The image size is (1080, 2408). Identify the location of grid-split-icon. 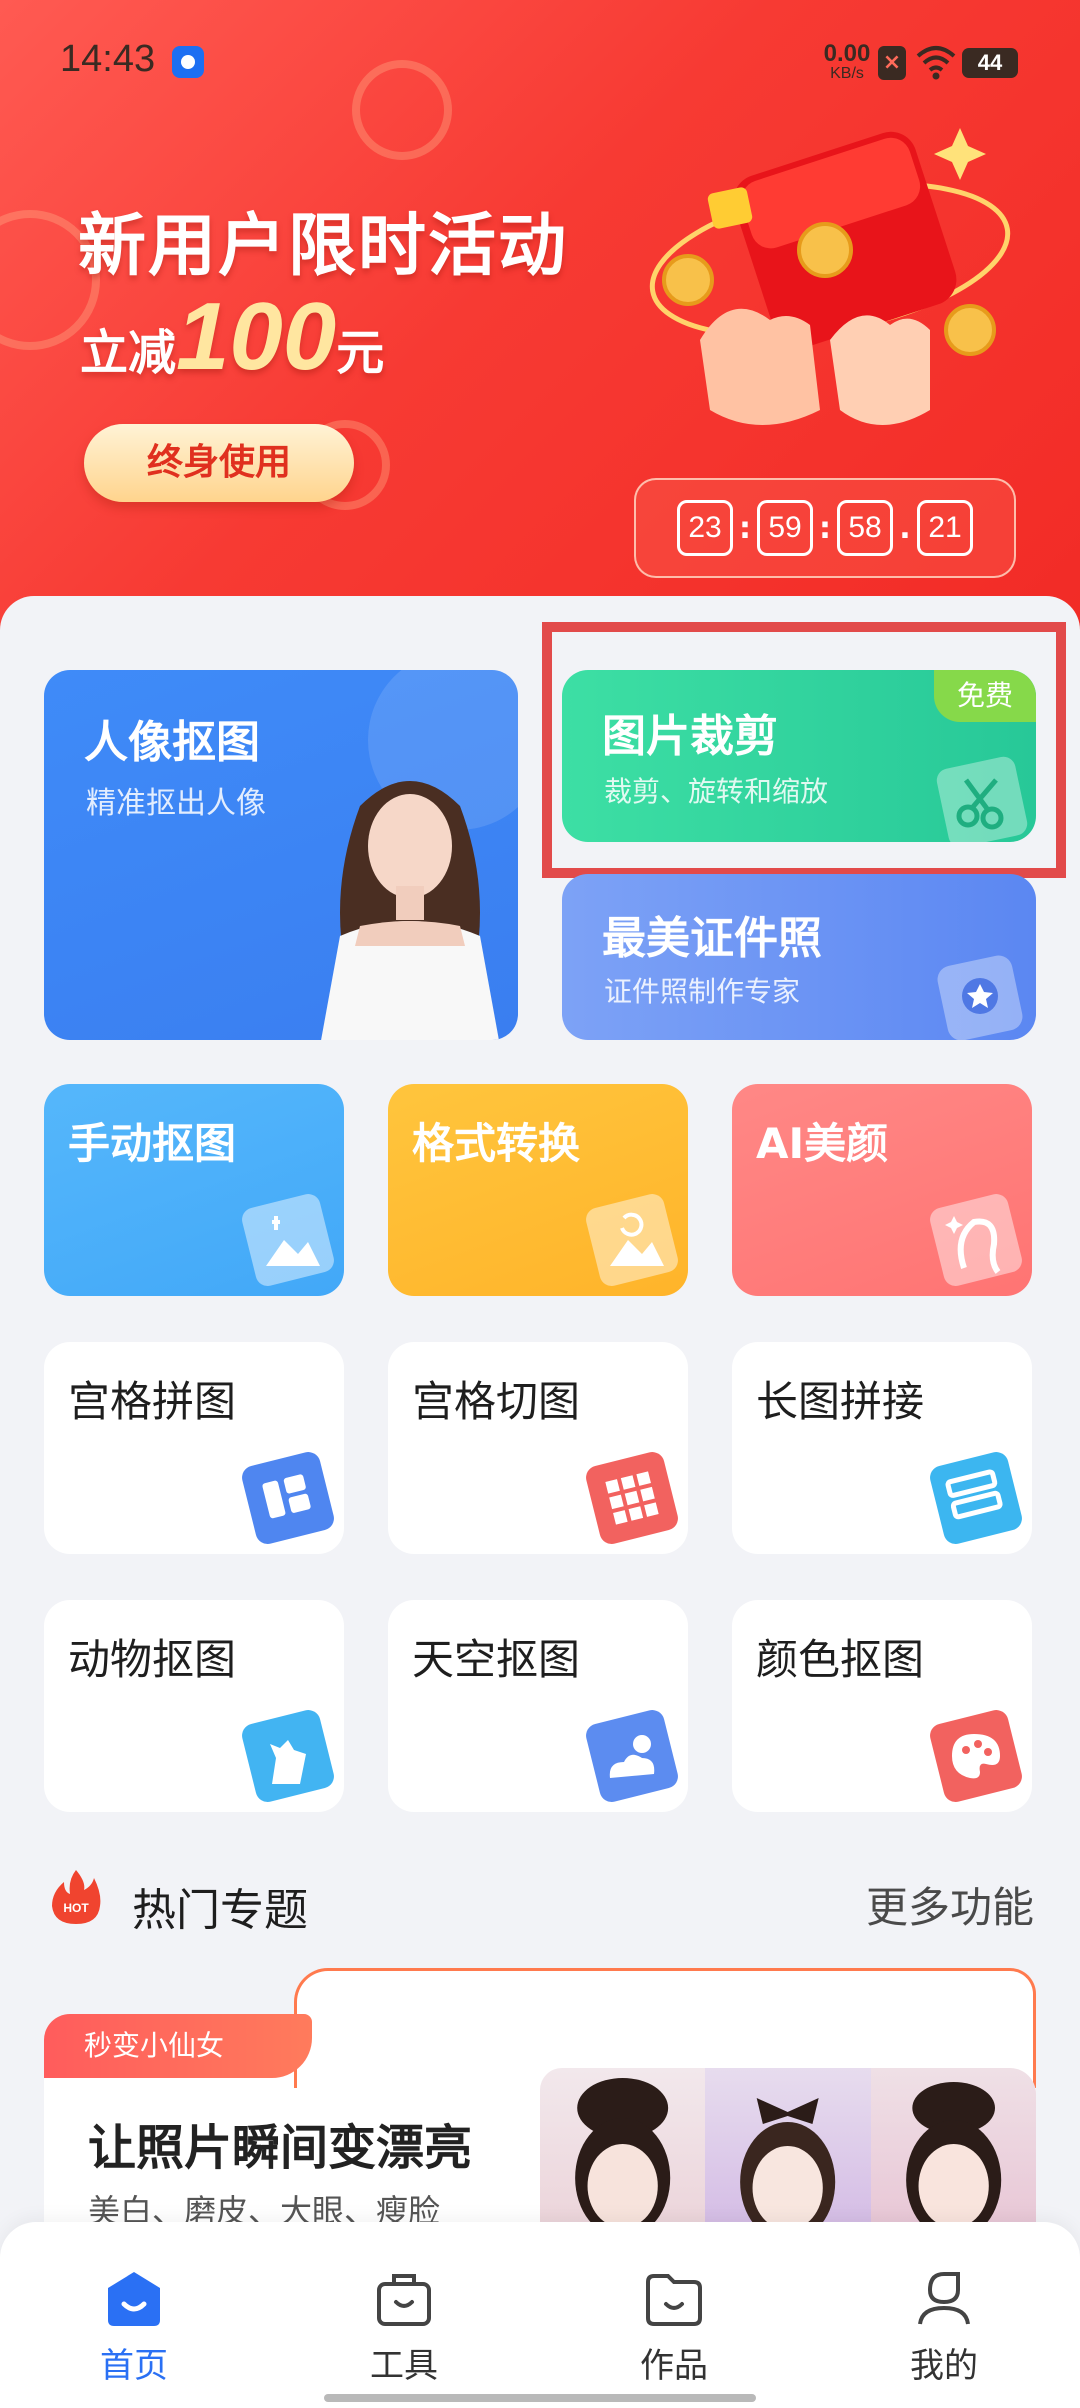
(632, 1498).